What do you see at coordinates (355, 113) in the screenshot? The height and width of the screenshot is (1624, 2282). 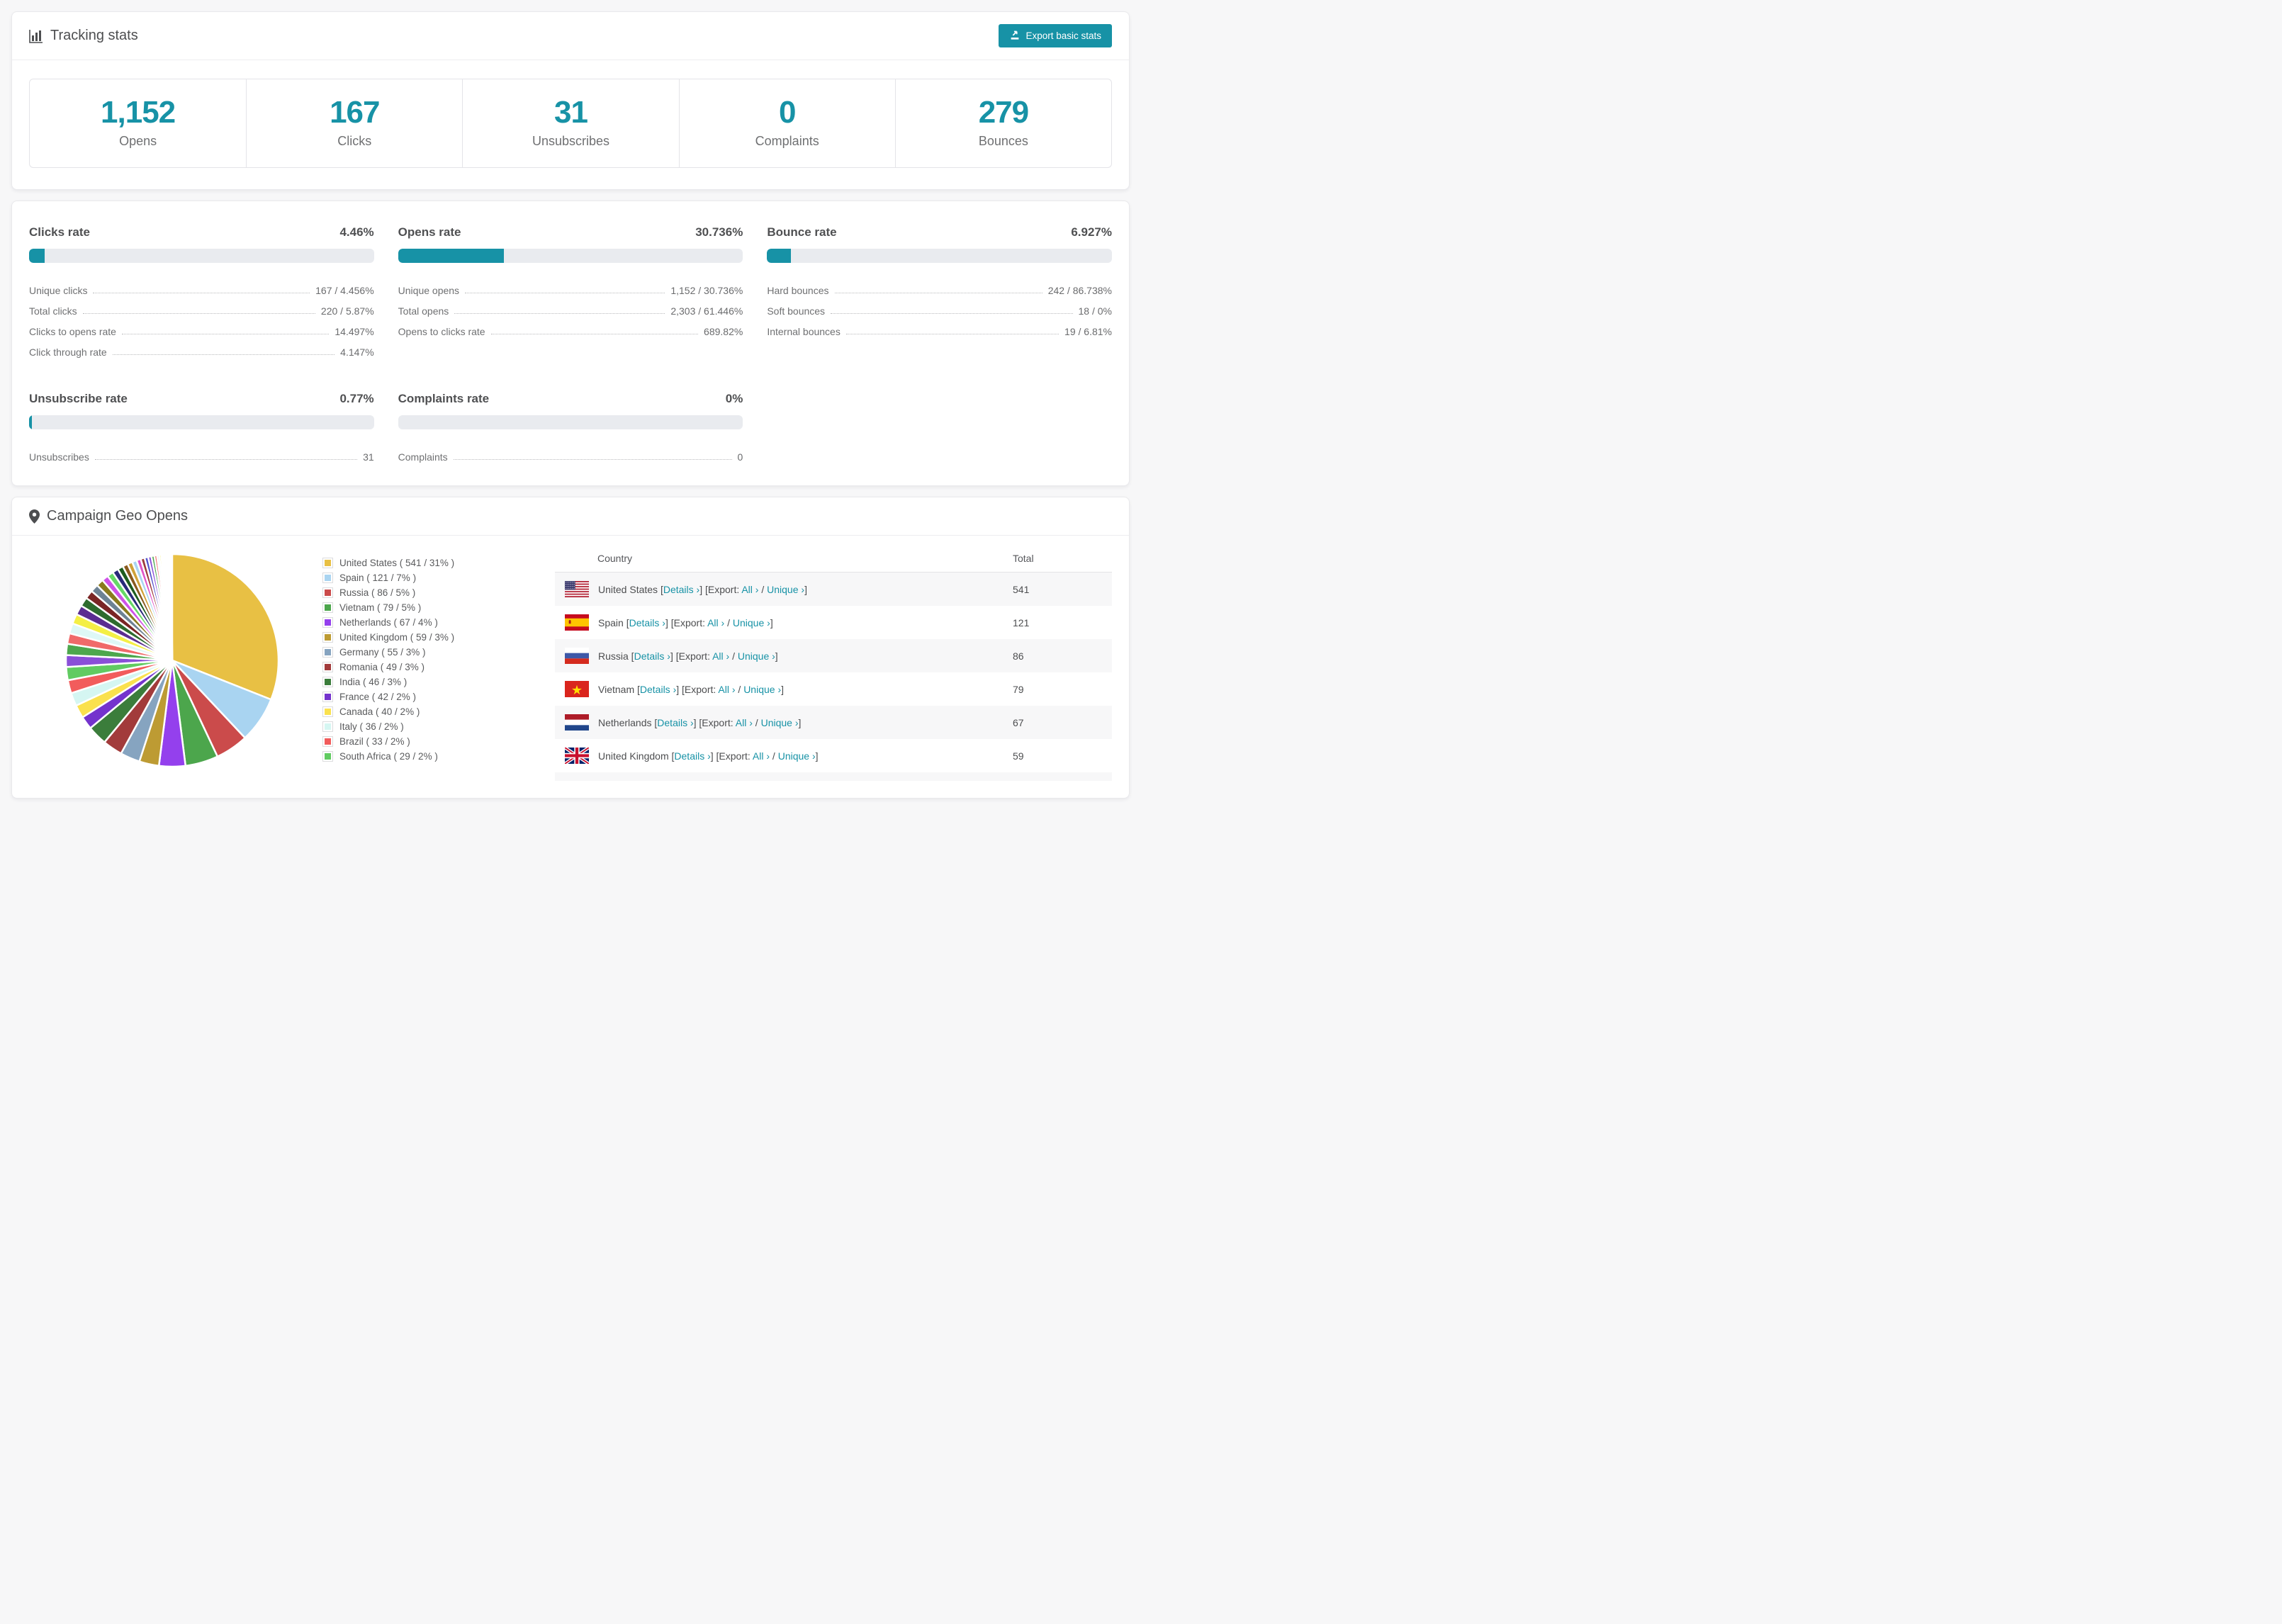 I see `stat-value: 167` at bounding box center [355, 113].